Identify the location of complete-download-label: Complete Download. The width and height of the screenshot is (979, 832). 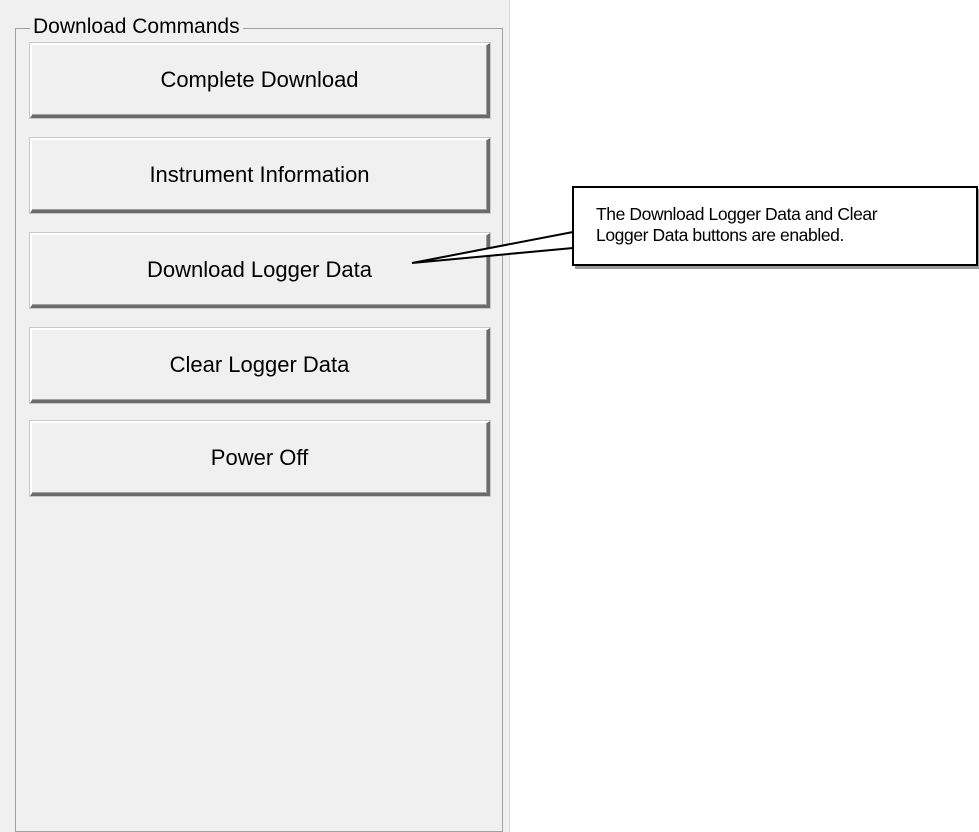
(259, 79).